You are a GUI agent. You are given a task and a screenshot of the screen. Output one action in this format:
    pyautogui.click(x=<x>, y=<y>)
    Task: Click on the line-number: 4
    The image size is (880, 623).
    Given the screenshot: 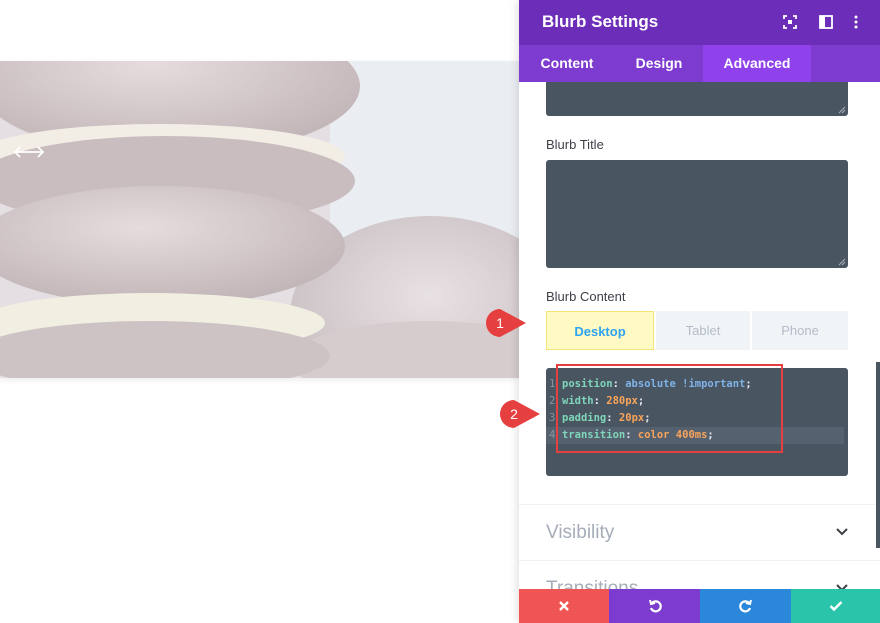 What is the action you would take?
    pyautogui.click(x=552, y=435)
    